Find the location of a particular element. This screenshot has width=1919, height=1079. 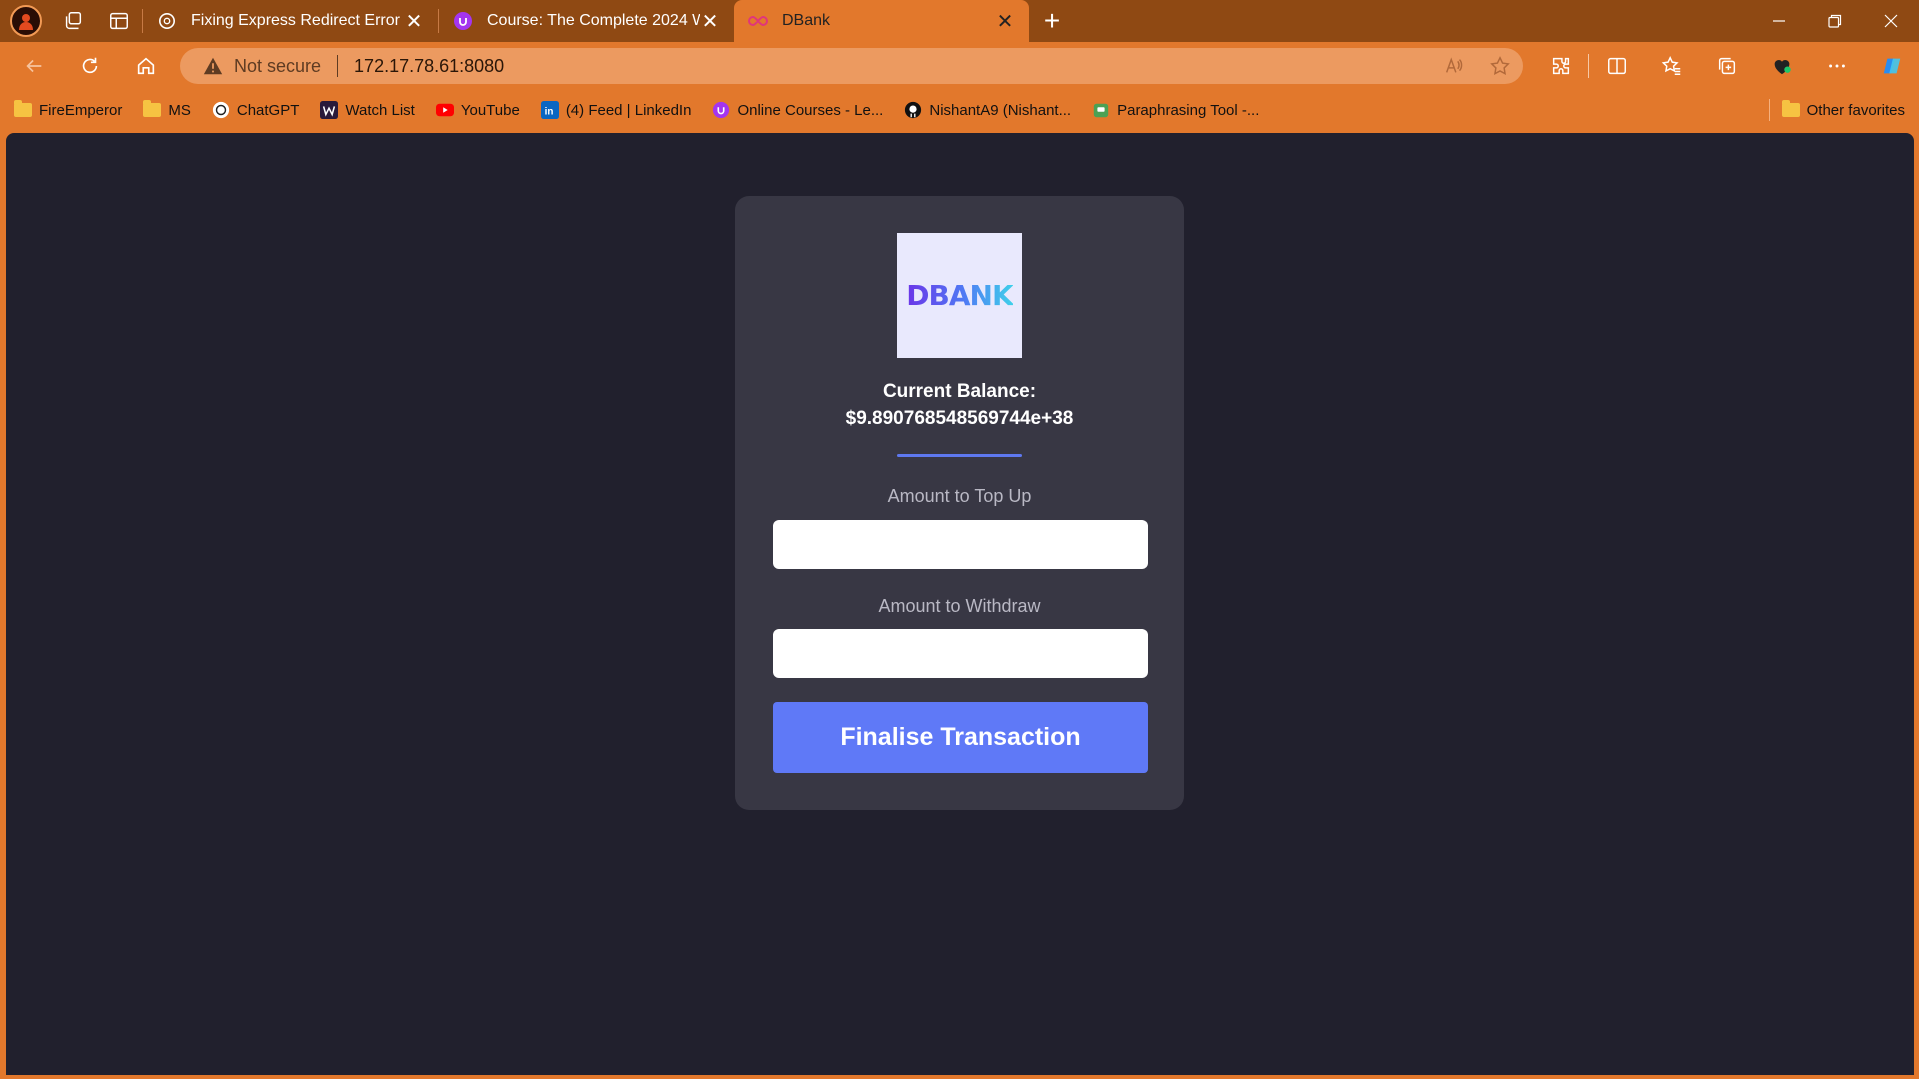

other-favorites: Other favorites is located at coordinates (1843, 109).